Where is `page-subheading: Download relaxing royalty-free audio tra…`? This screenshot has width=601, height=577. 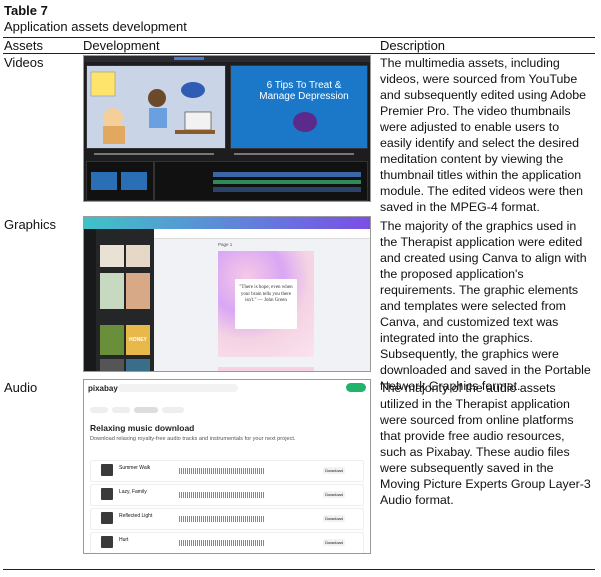 page-subheading: Download relaxing royalty-free audio tra… is located at coordinates (193, 439).